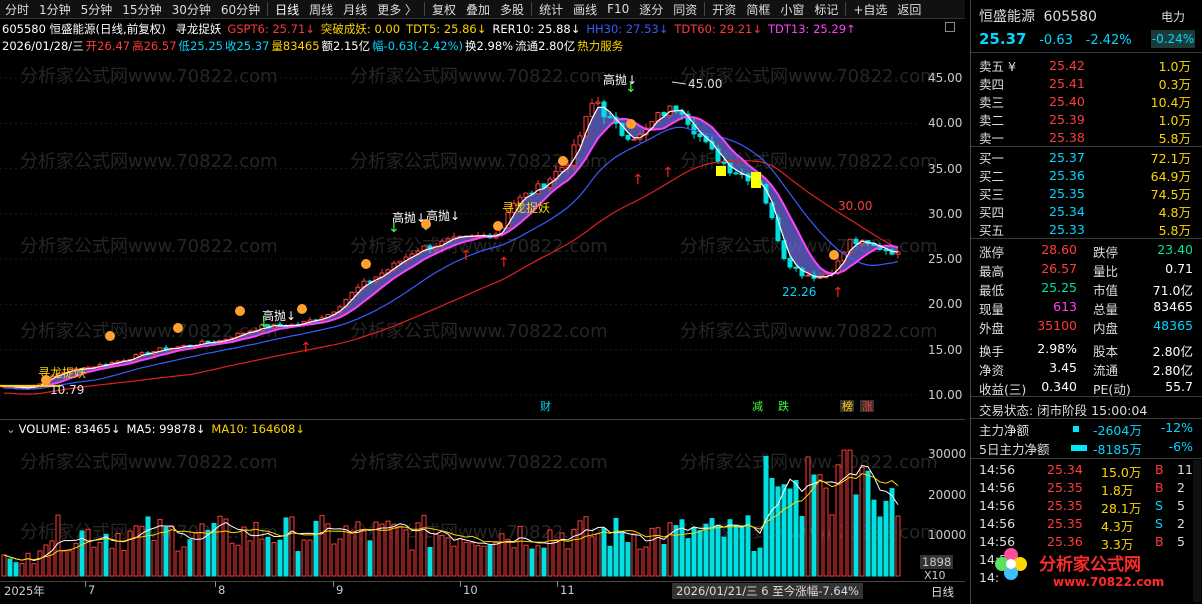 The image size is (1202, 604). What do you see at coordinates (1057, 348) in the screenshot?
I see `stat-value: 2.98%` at bounding box center [1057, 348].